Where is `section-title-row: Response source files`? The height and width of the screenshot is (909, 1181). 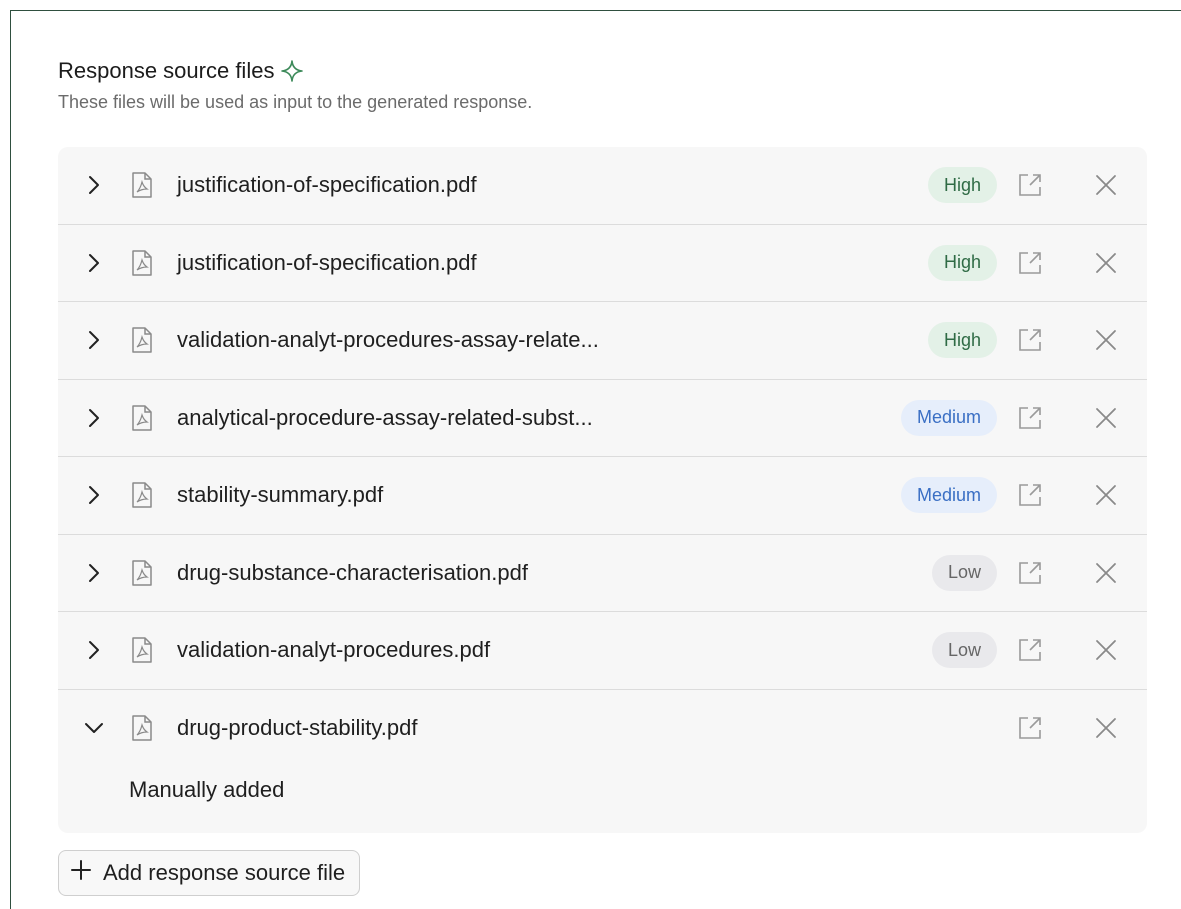 section-title-row: Response source files is located at coordinates (295, 71).